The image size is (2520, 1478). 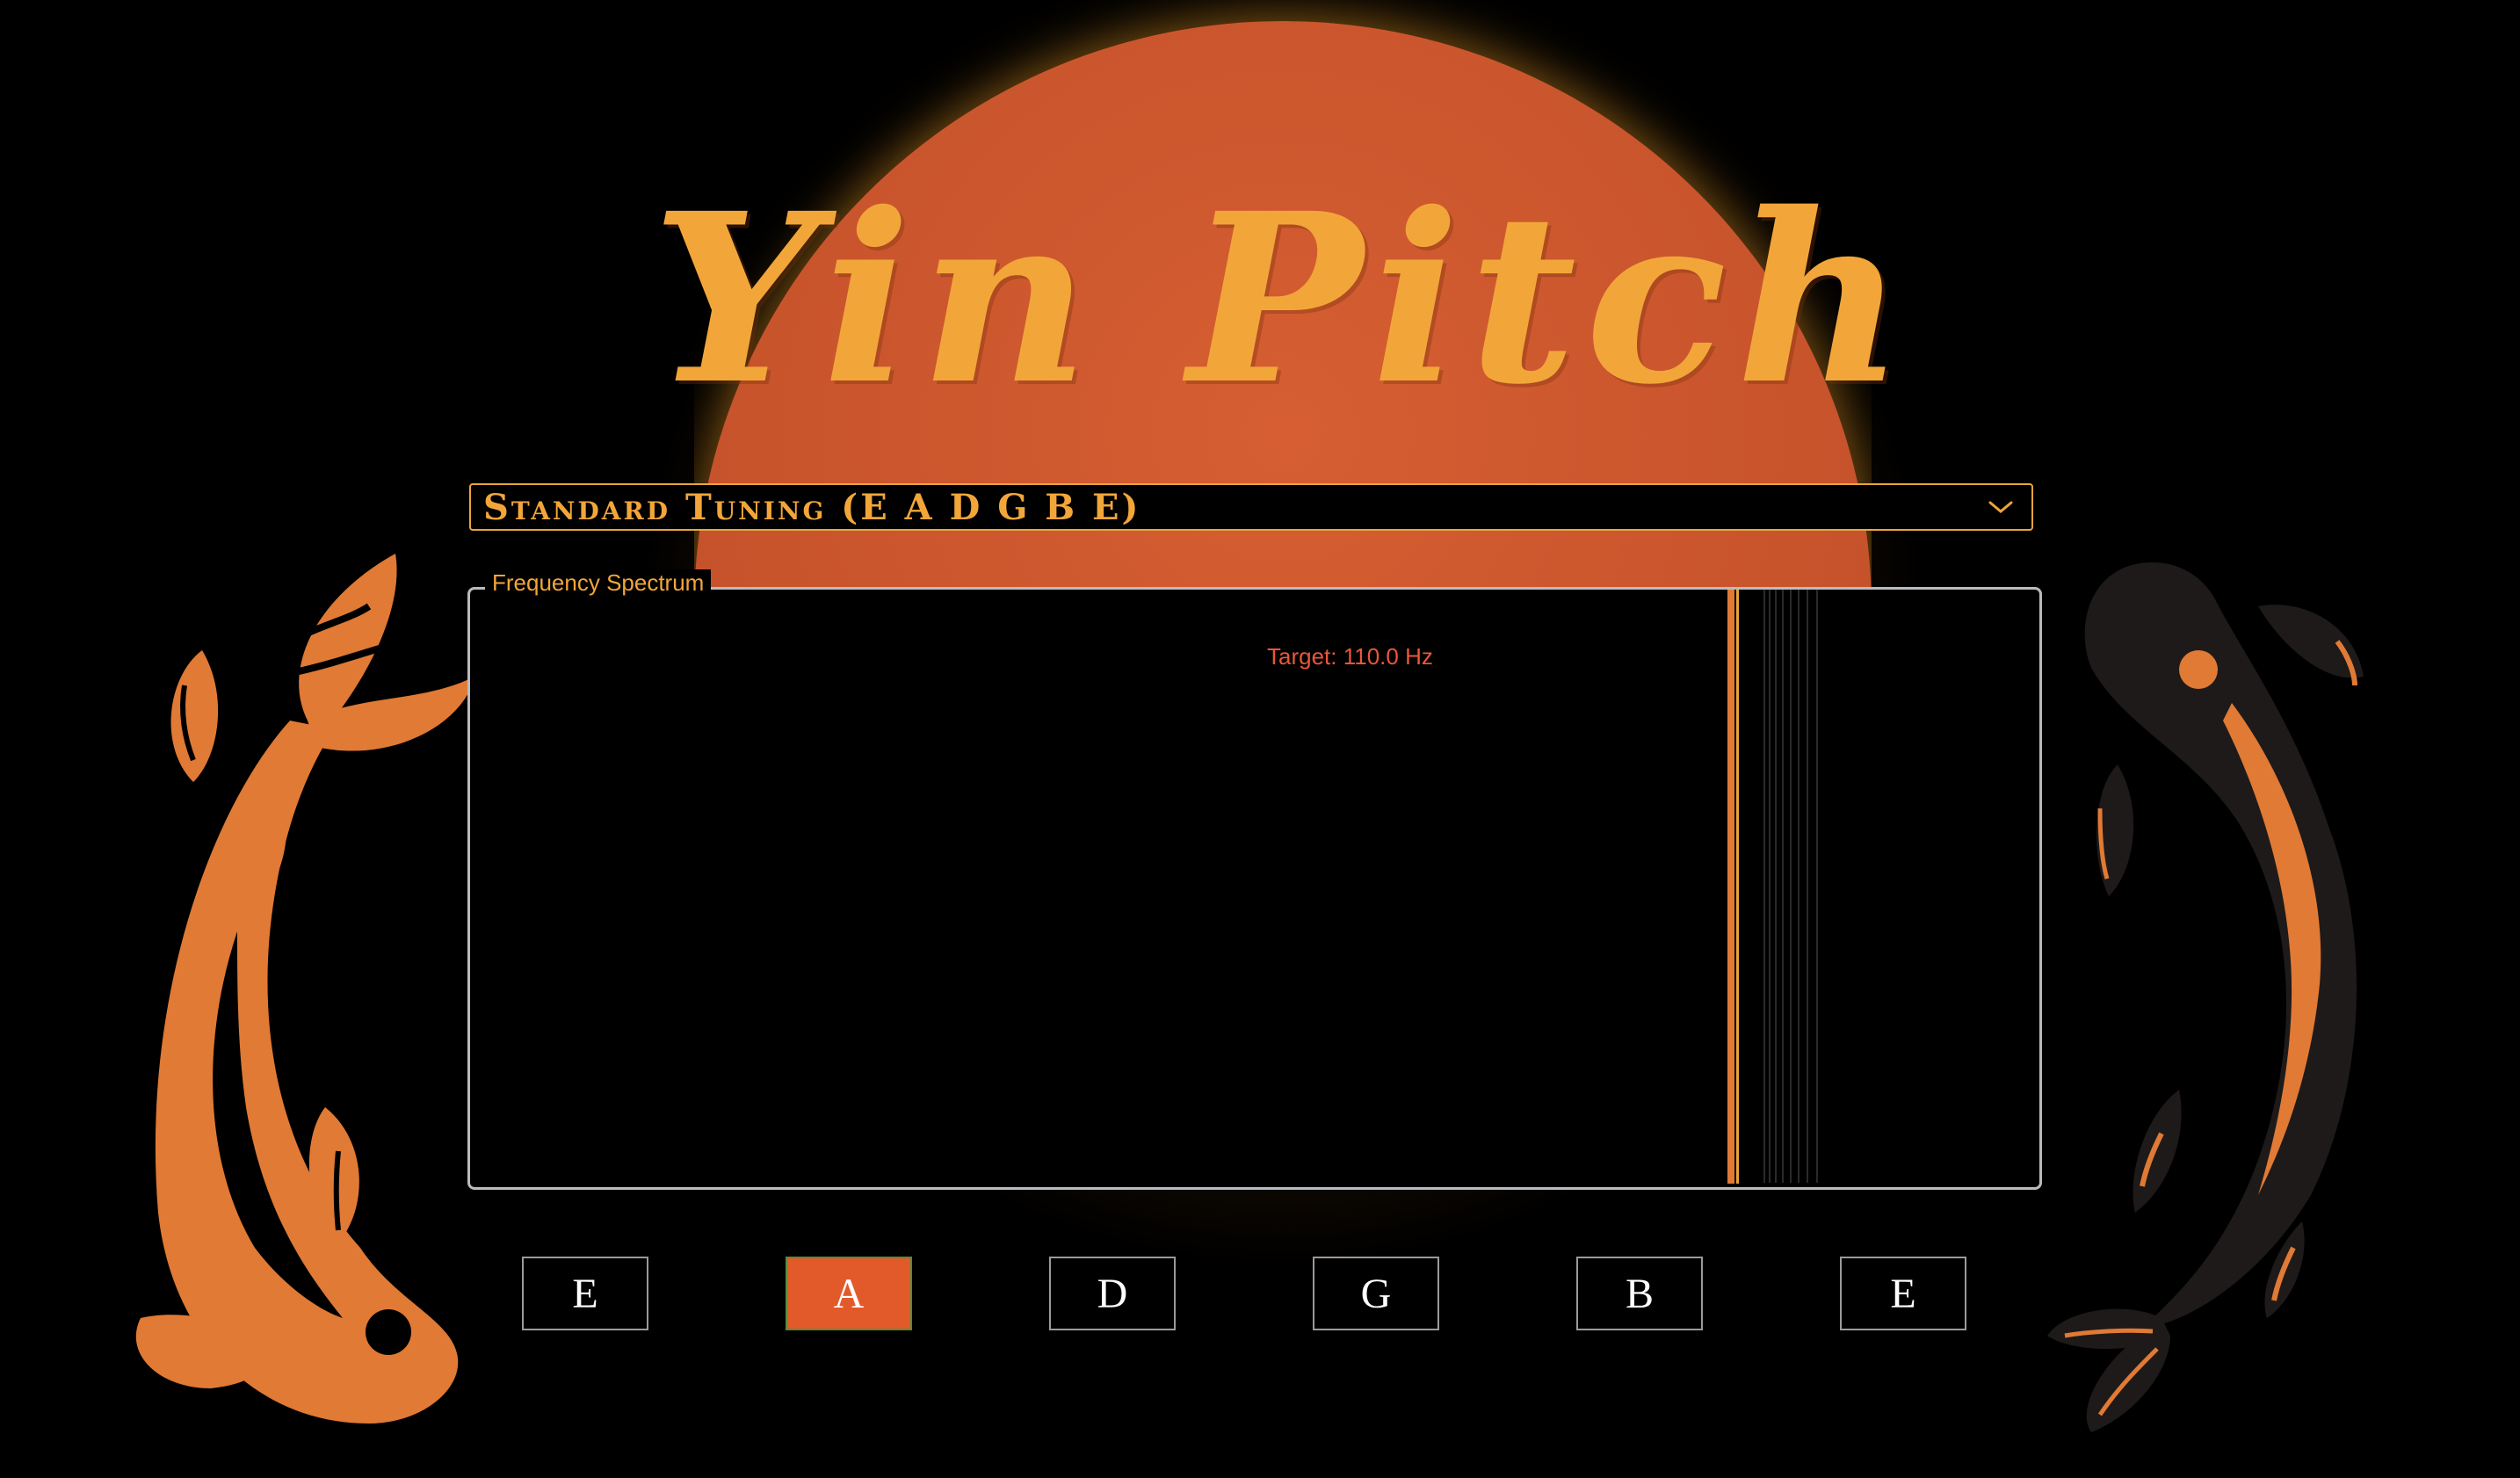 I want to click on app-title: Yin Pitch, so click(x=1283, y=299).